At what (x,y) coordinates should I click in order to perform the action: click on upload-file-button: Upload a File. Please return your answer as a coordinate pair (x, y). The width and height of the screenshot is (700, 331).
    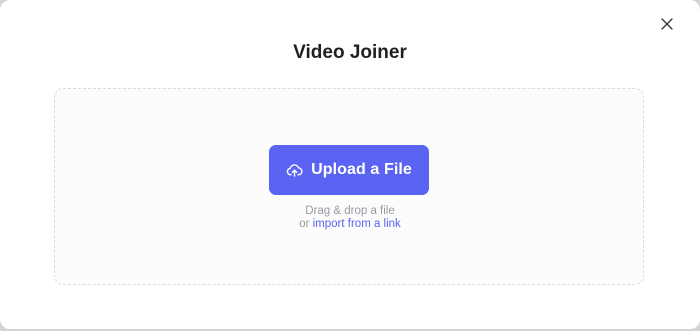
    Looking at the image, I should click on (349, 170).